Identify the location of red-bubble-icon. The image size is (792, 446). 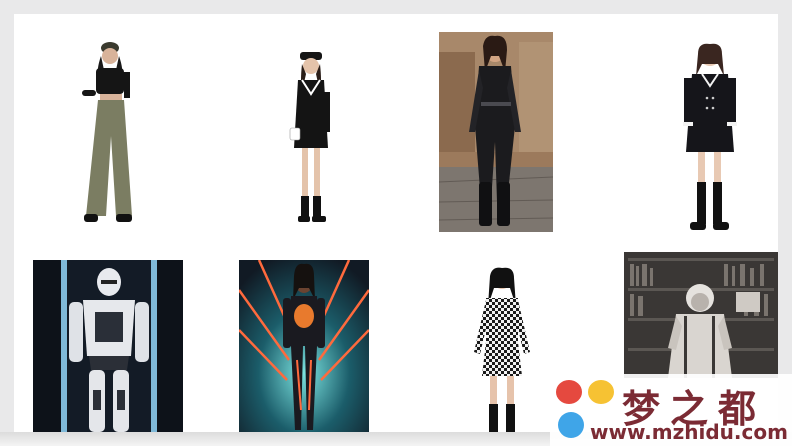
(569, 392).